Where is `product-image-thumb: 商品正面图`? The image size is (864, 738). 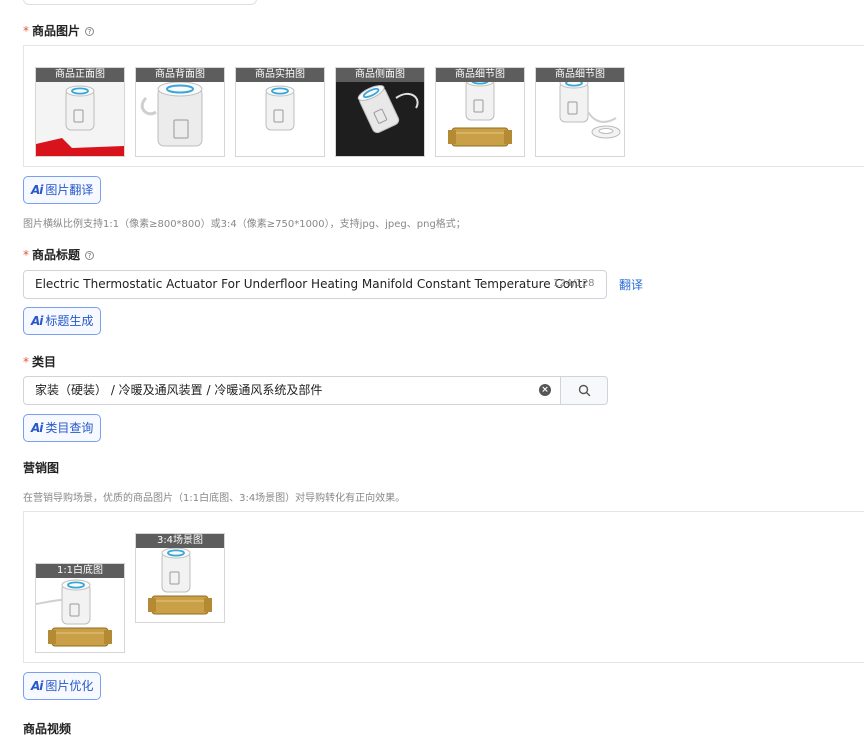
product-image-thumb: 商品正面图 is located at coordinates (80, 112).